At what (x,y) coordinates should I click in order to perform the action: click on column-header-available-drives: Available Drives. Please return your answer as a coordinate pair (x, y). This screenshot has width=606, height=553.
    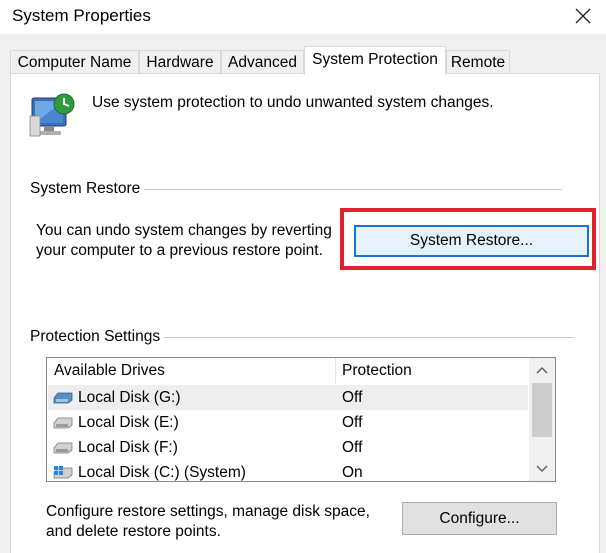
    Looking at the image, I should click on (109, 371).